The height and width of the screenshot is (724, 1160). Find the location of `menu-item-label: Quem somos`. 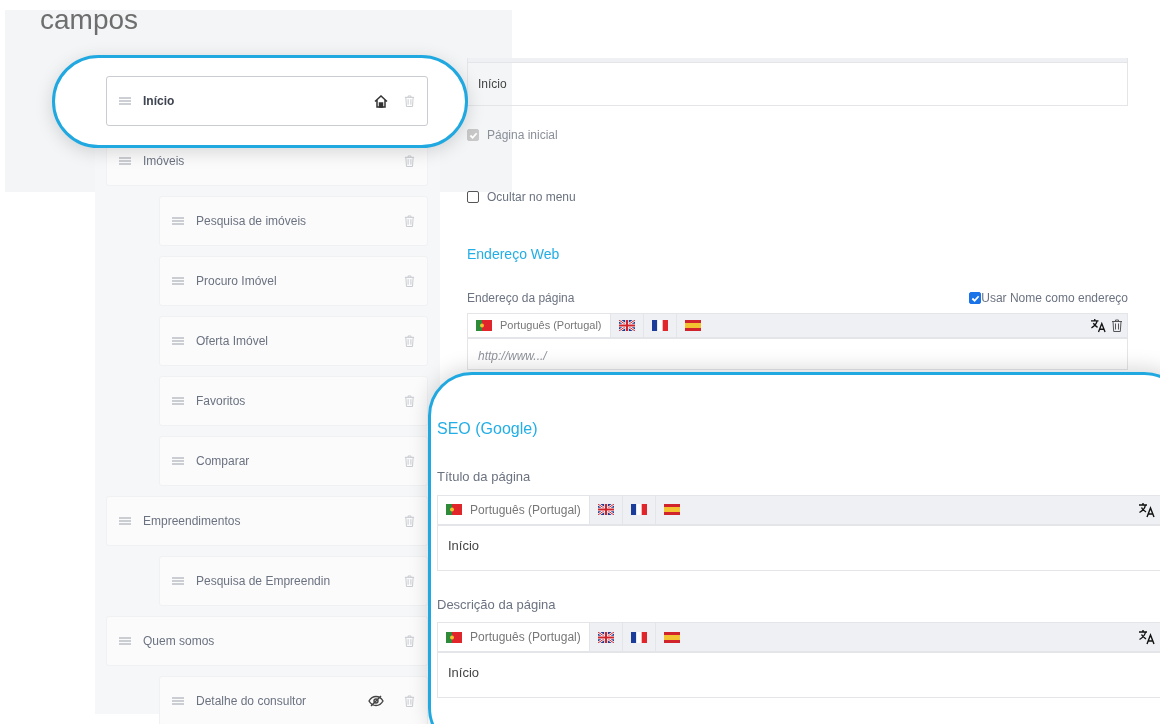

menu-item-label: Quem somos is located at coordinates (179, 641).